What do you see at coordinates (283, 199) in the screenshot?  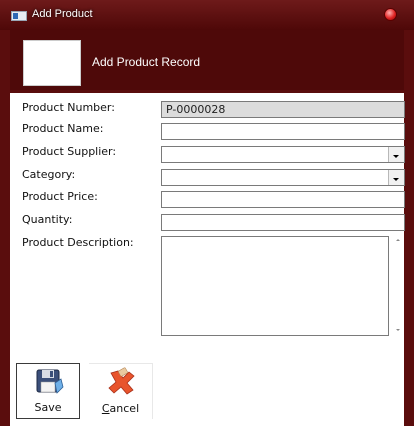 I see `product-price-field` at bounding box center [283, 199].